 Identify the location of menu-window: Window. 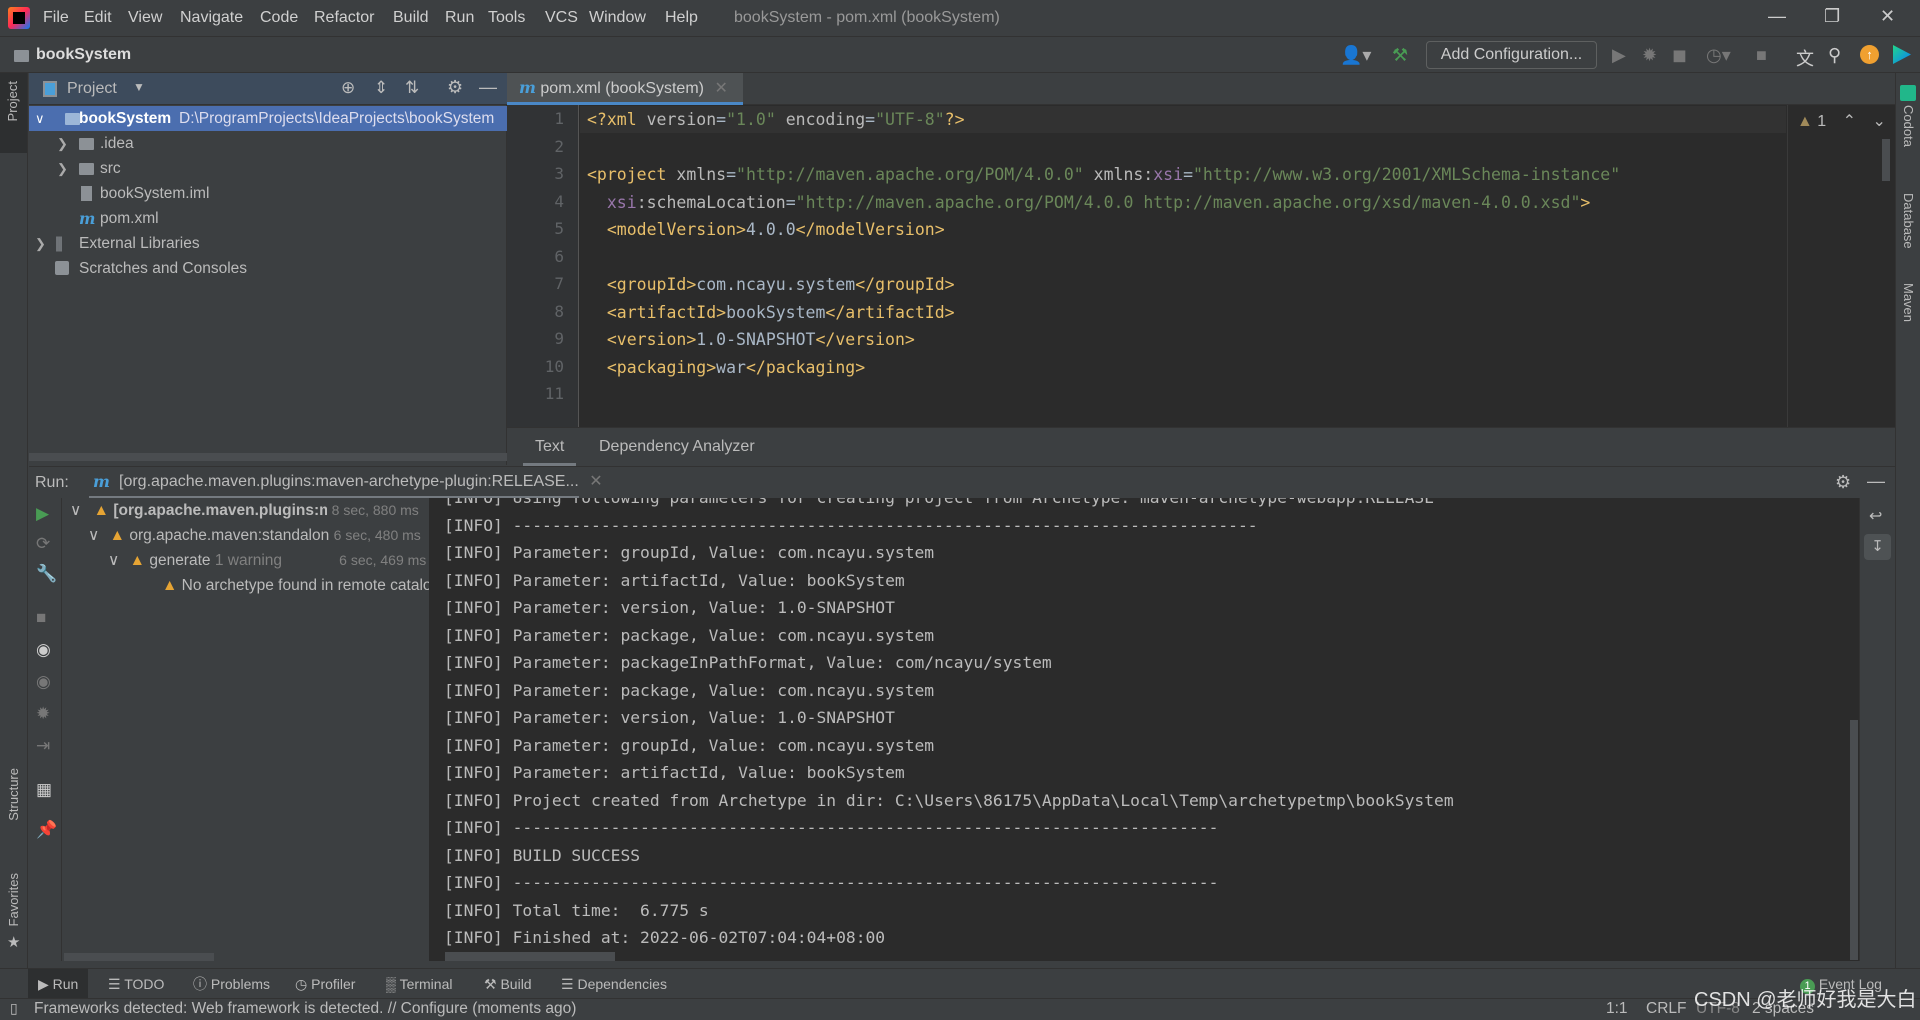
(617, 18).